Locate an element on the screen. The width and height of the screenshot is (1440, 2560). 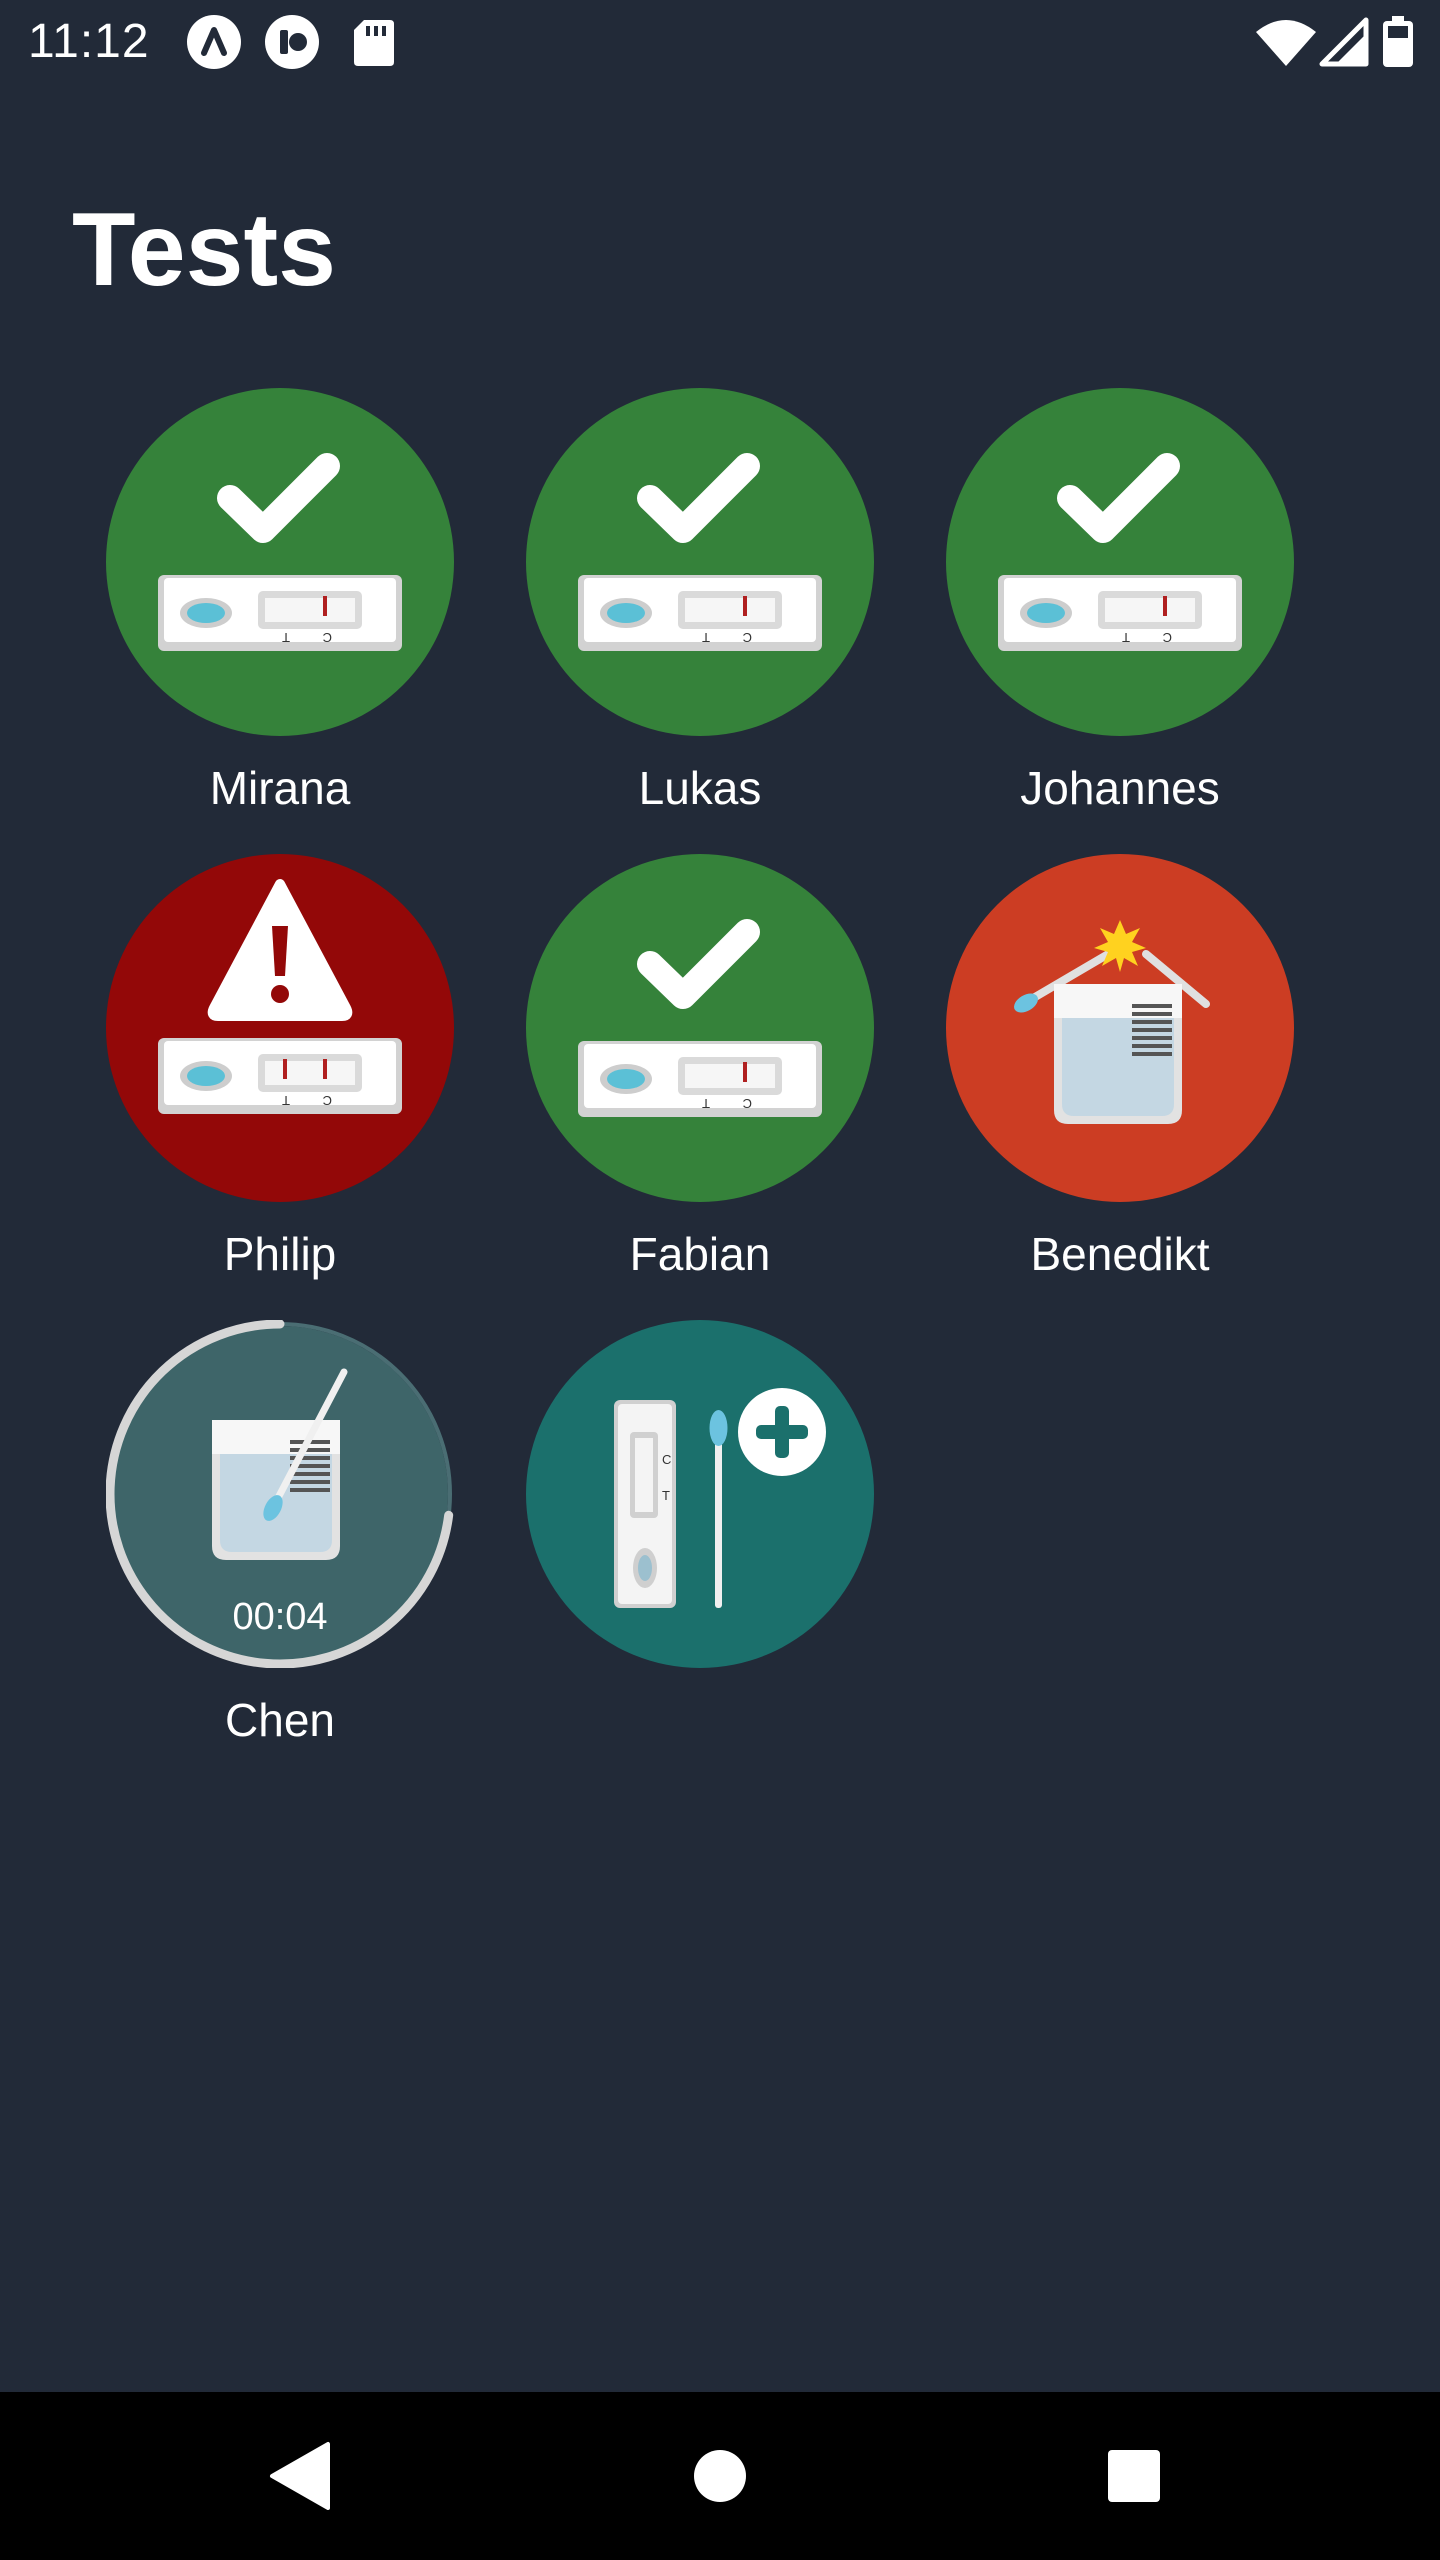
test-name: Philip is located at coordinates (280, 1254).